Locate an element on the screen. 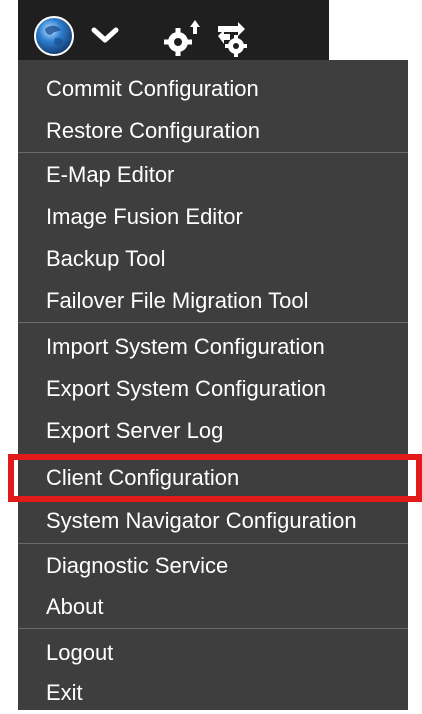  menu-item-logout: Logout is located at coordinates (213, 653).